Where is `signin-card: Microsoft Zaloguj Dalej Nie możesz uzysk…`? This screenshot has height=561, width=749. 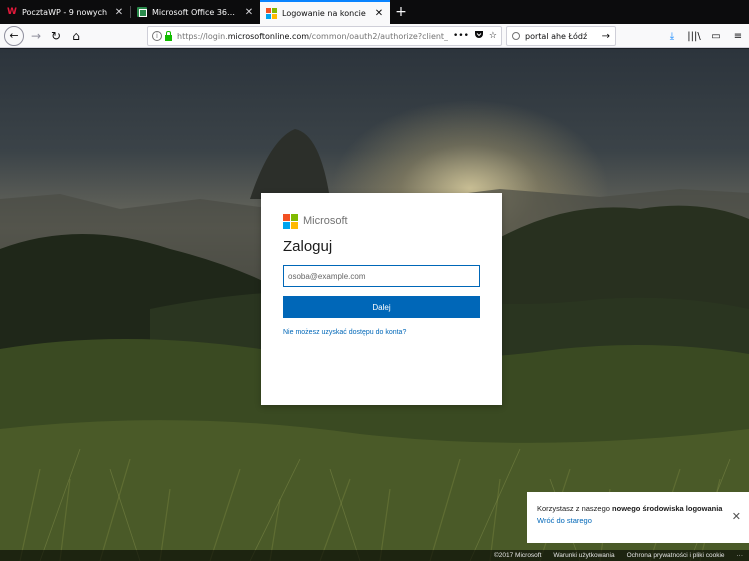
signin-card: Microsoft Zaloguj Dalej Nie możesz uzysk… is located at coordinates (381, 299).